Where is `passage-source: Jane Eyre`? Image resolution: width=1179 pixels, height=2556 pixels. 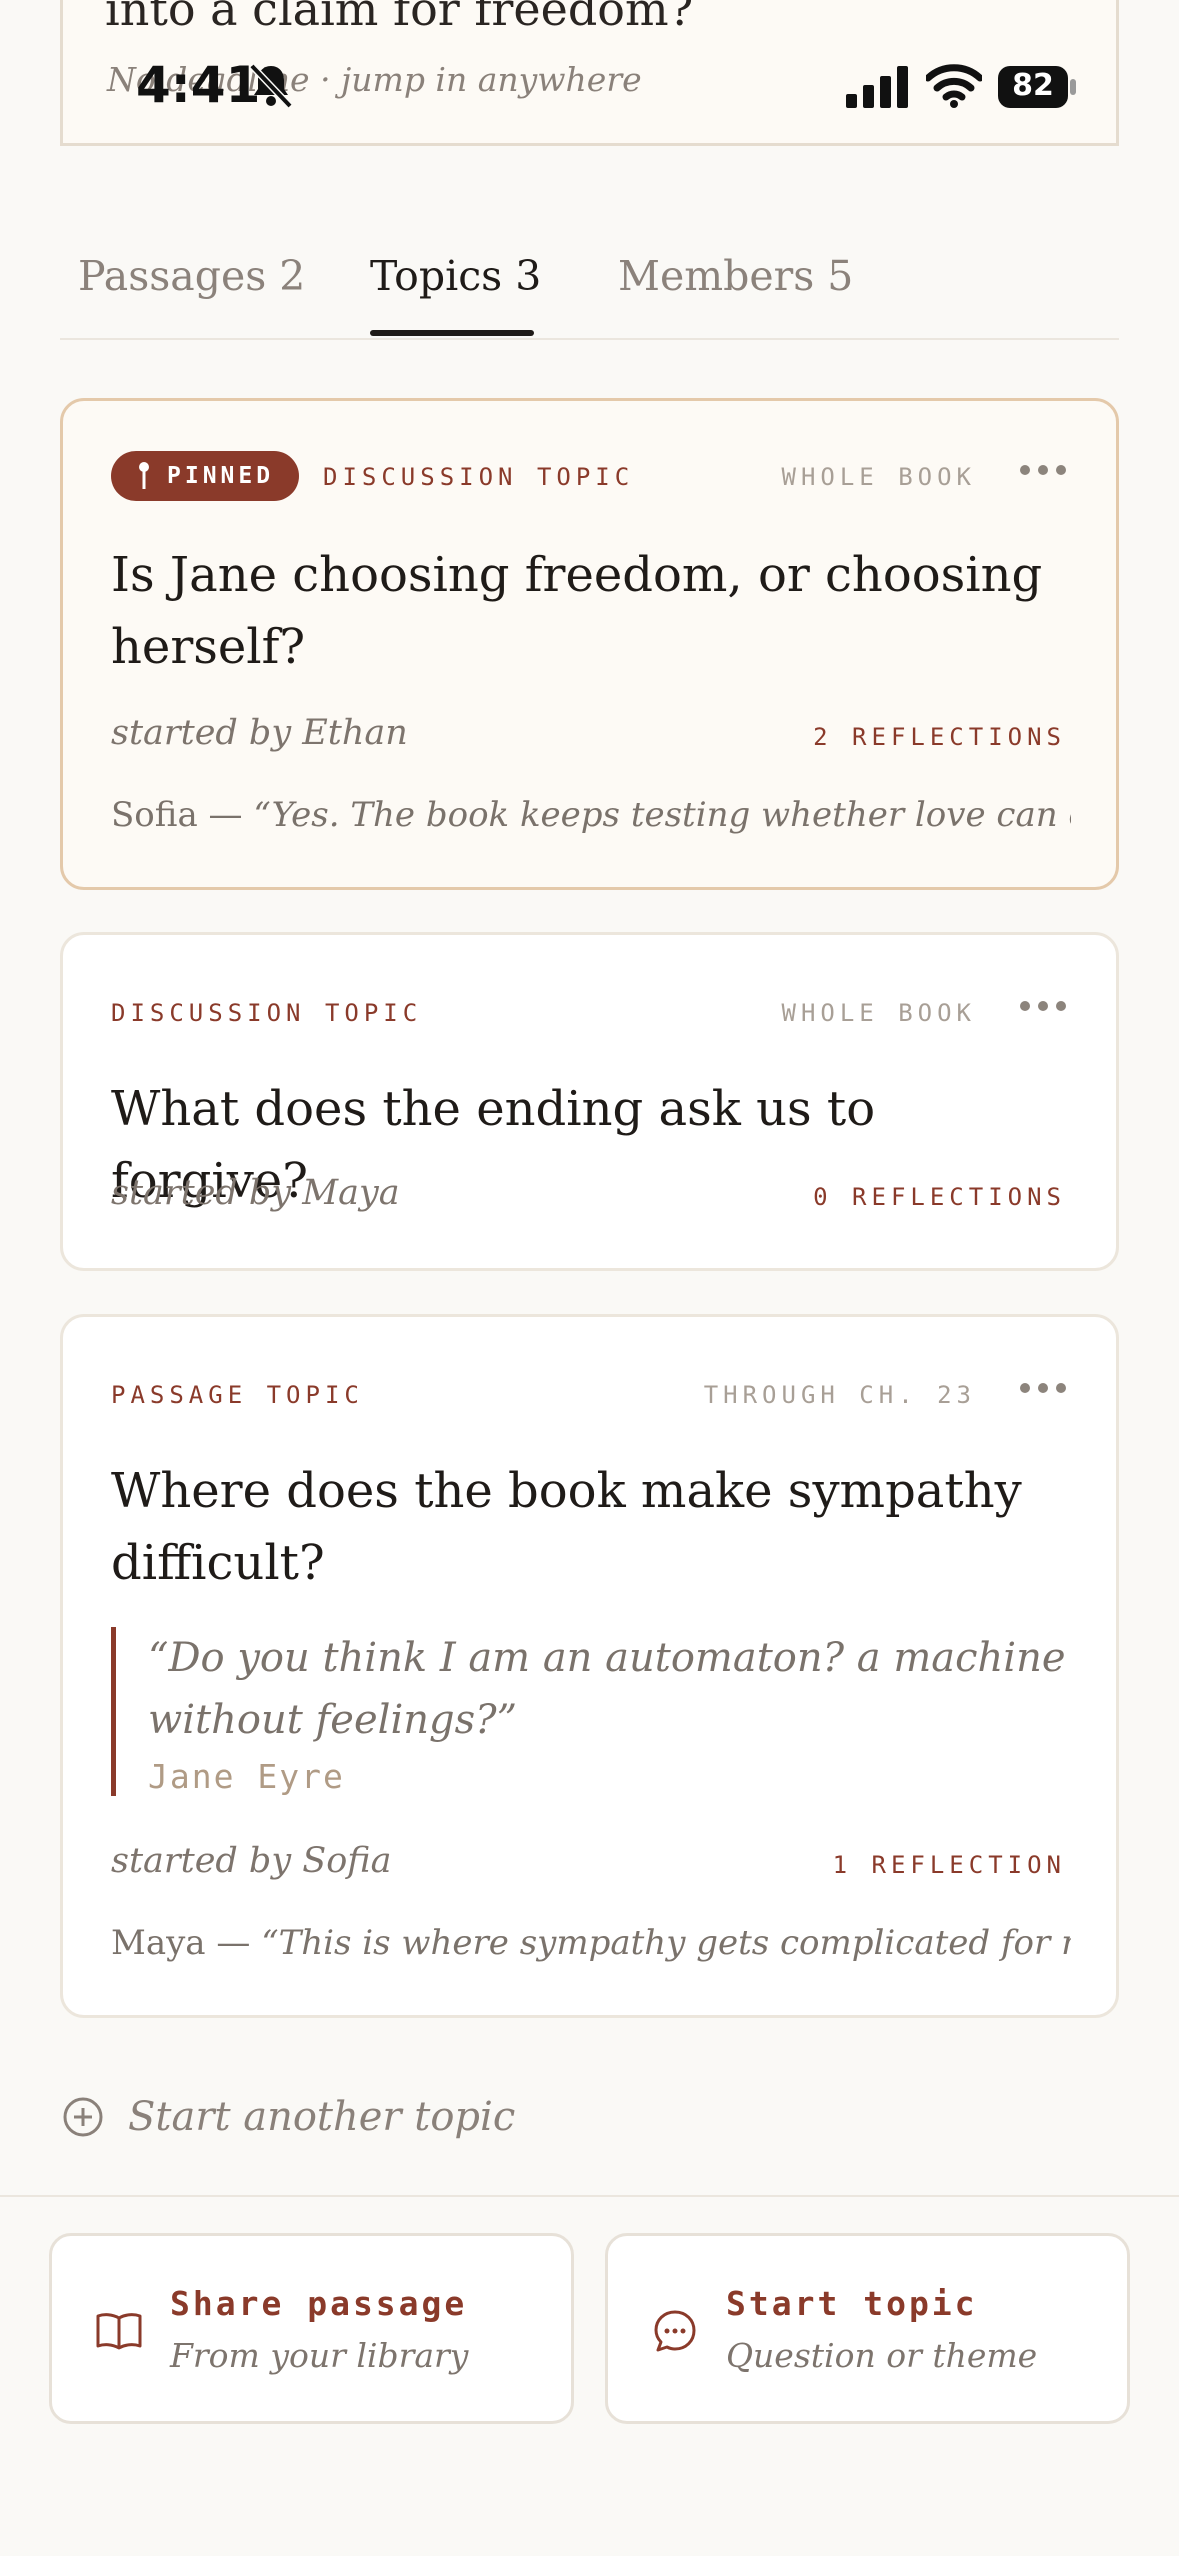 passage-source: Jane Eyre is located at coordinates (246, 1776).